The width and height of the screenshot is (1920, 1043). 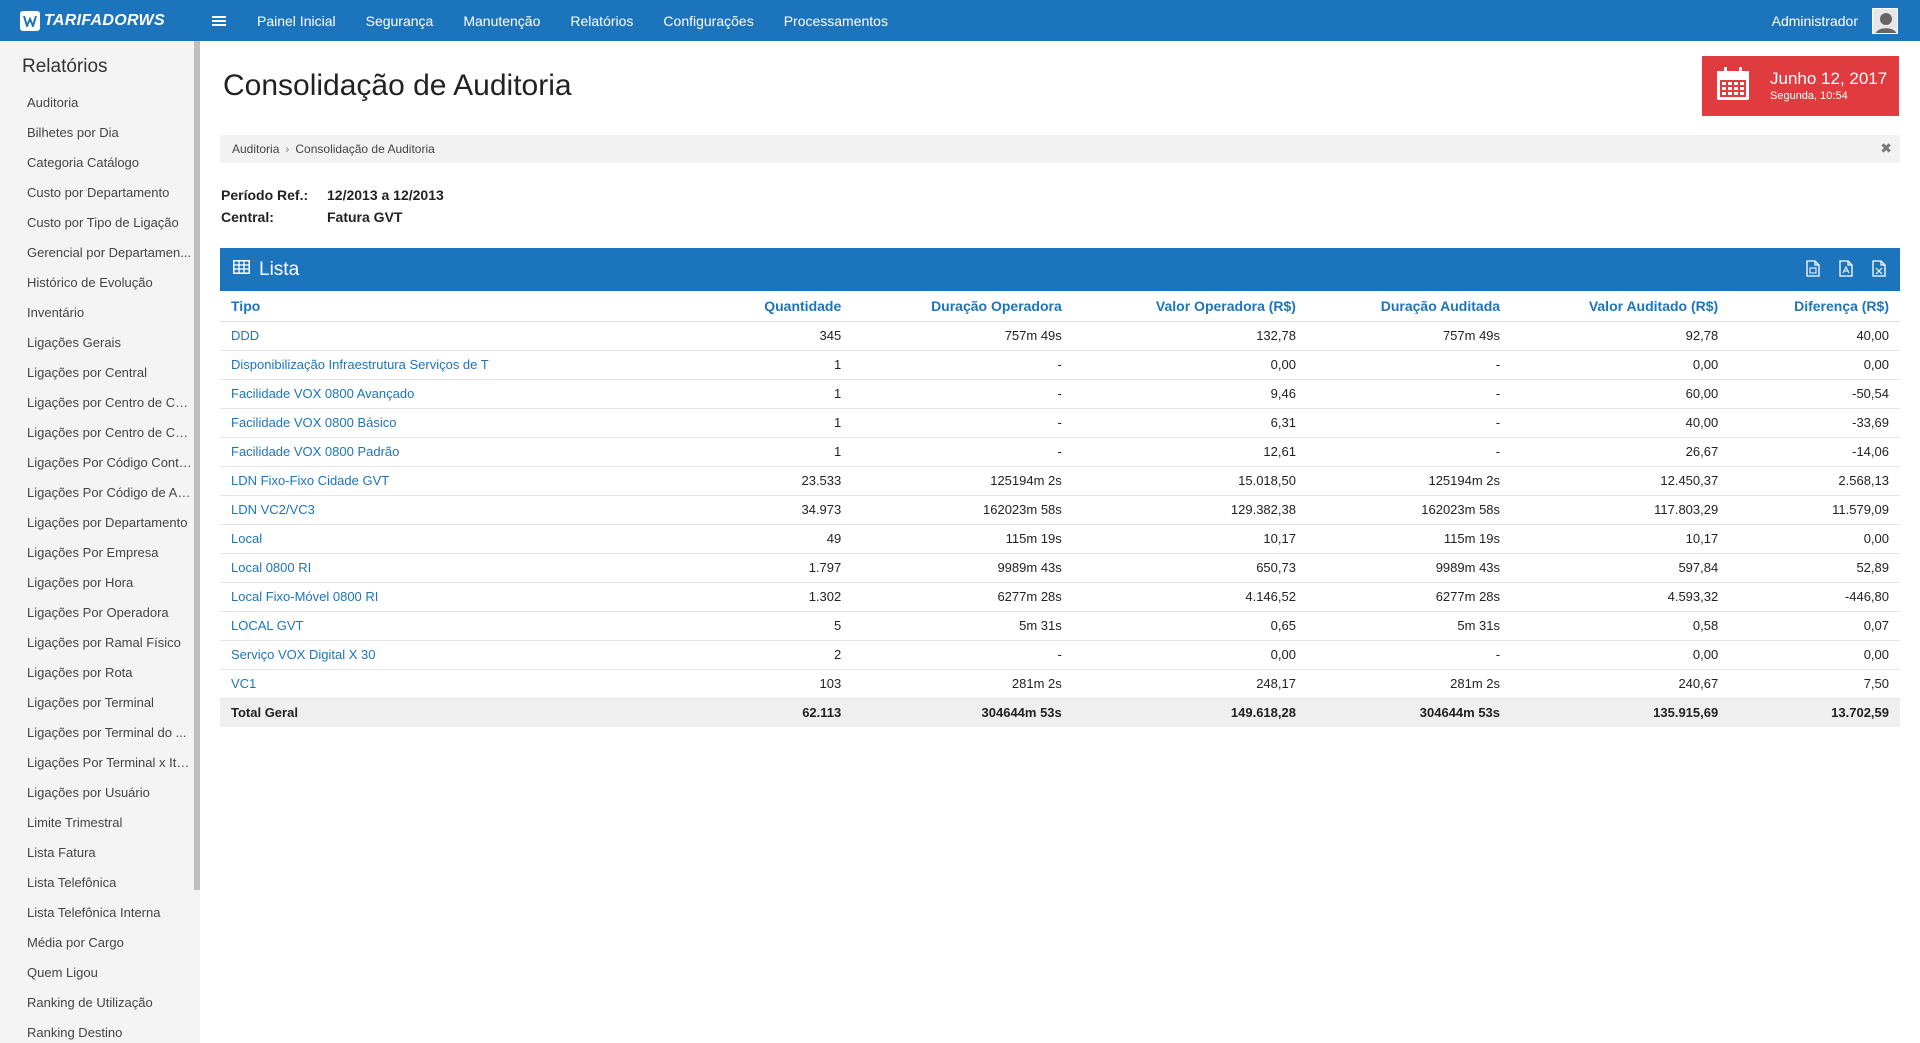 I want to click on menu-toggle-icon, so click(x=219, y=20).